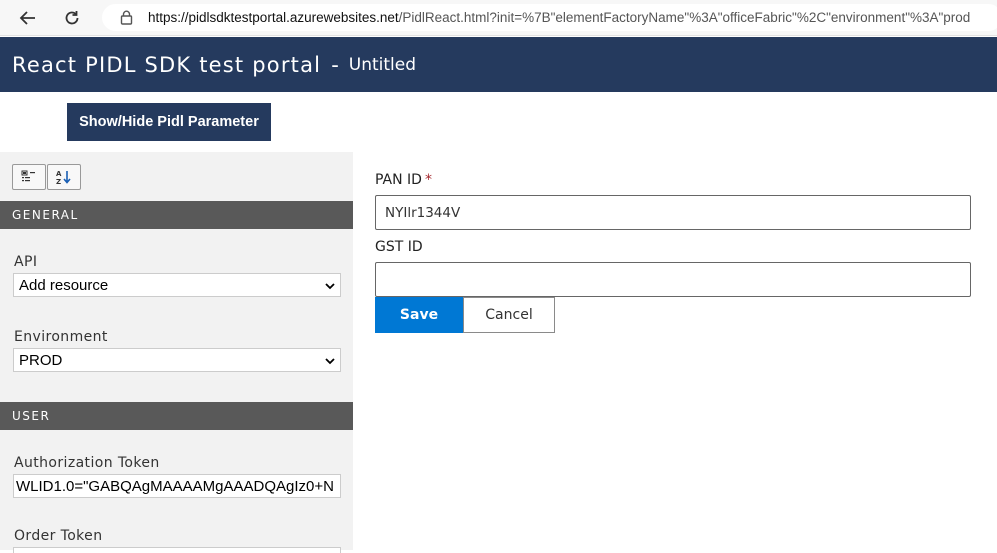 Image resolution: width=997 pixels, height=553 pixels. What do you see at coordinates (58, 181) in the screenshot?
I see `svg-text: Z` at bounding box center [58, 181].